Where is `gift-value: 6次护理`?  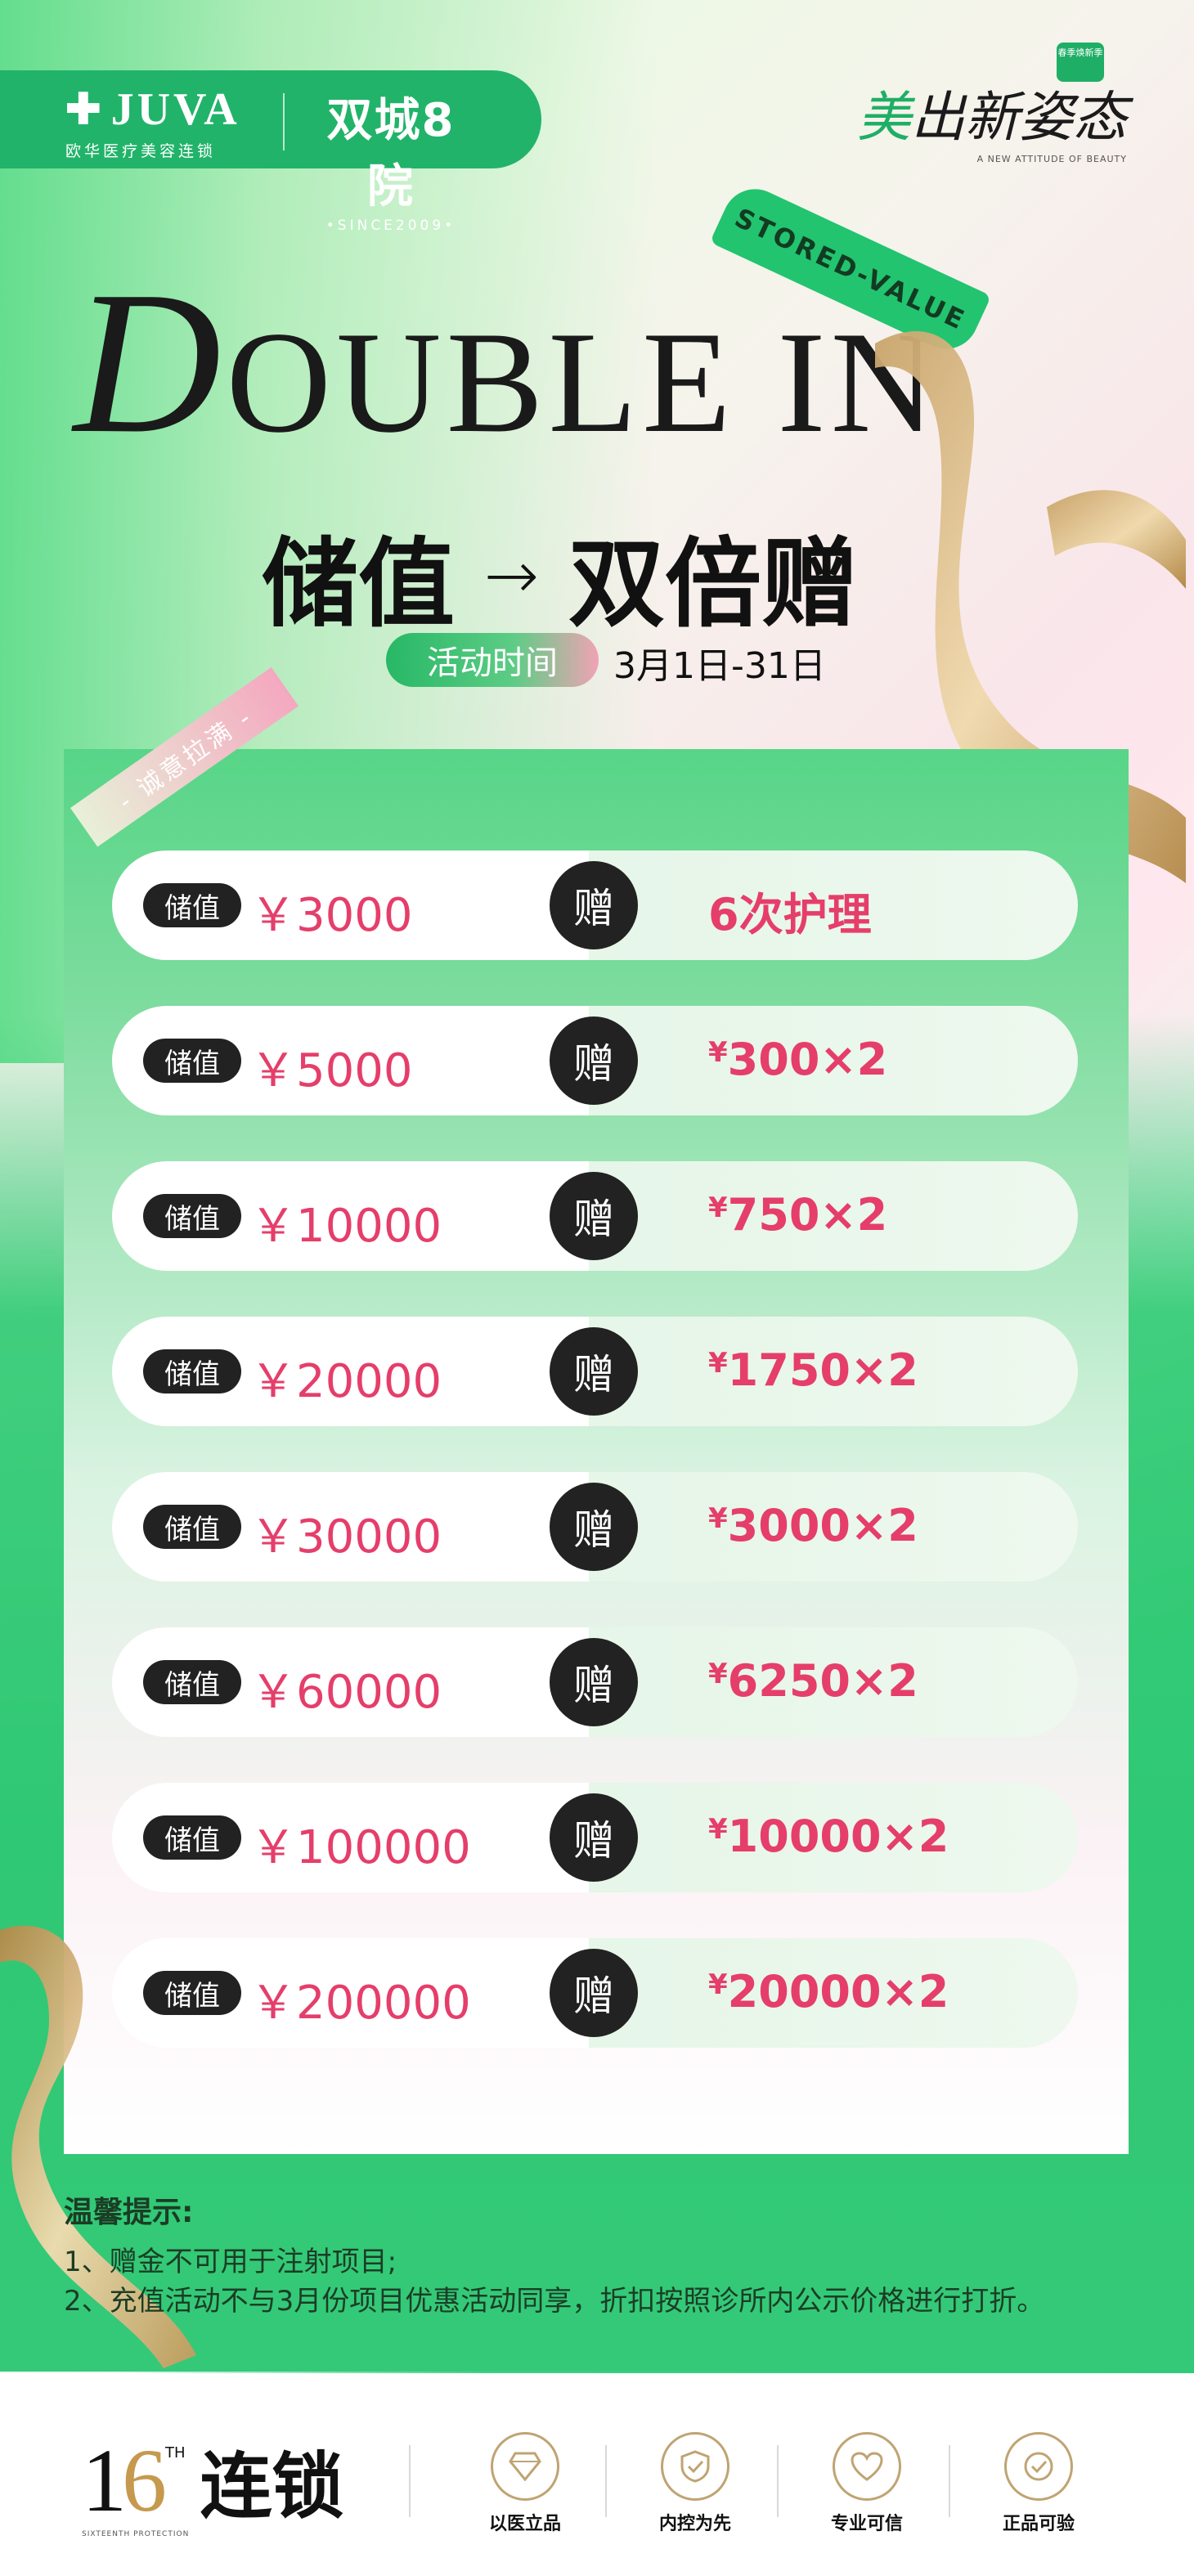
gift-value: 6次护理 is located at coordinates (790, 910).